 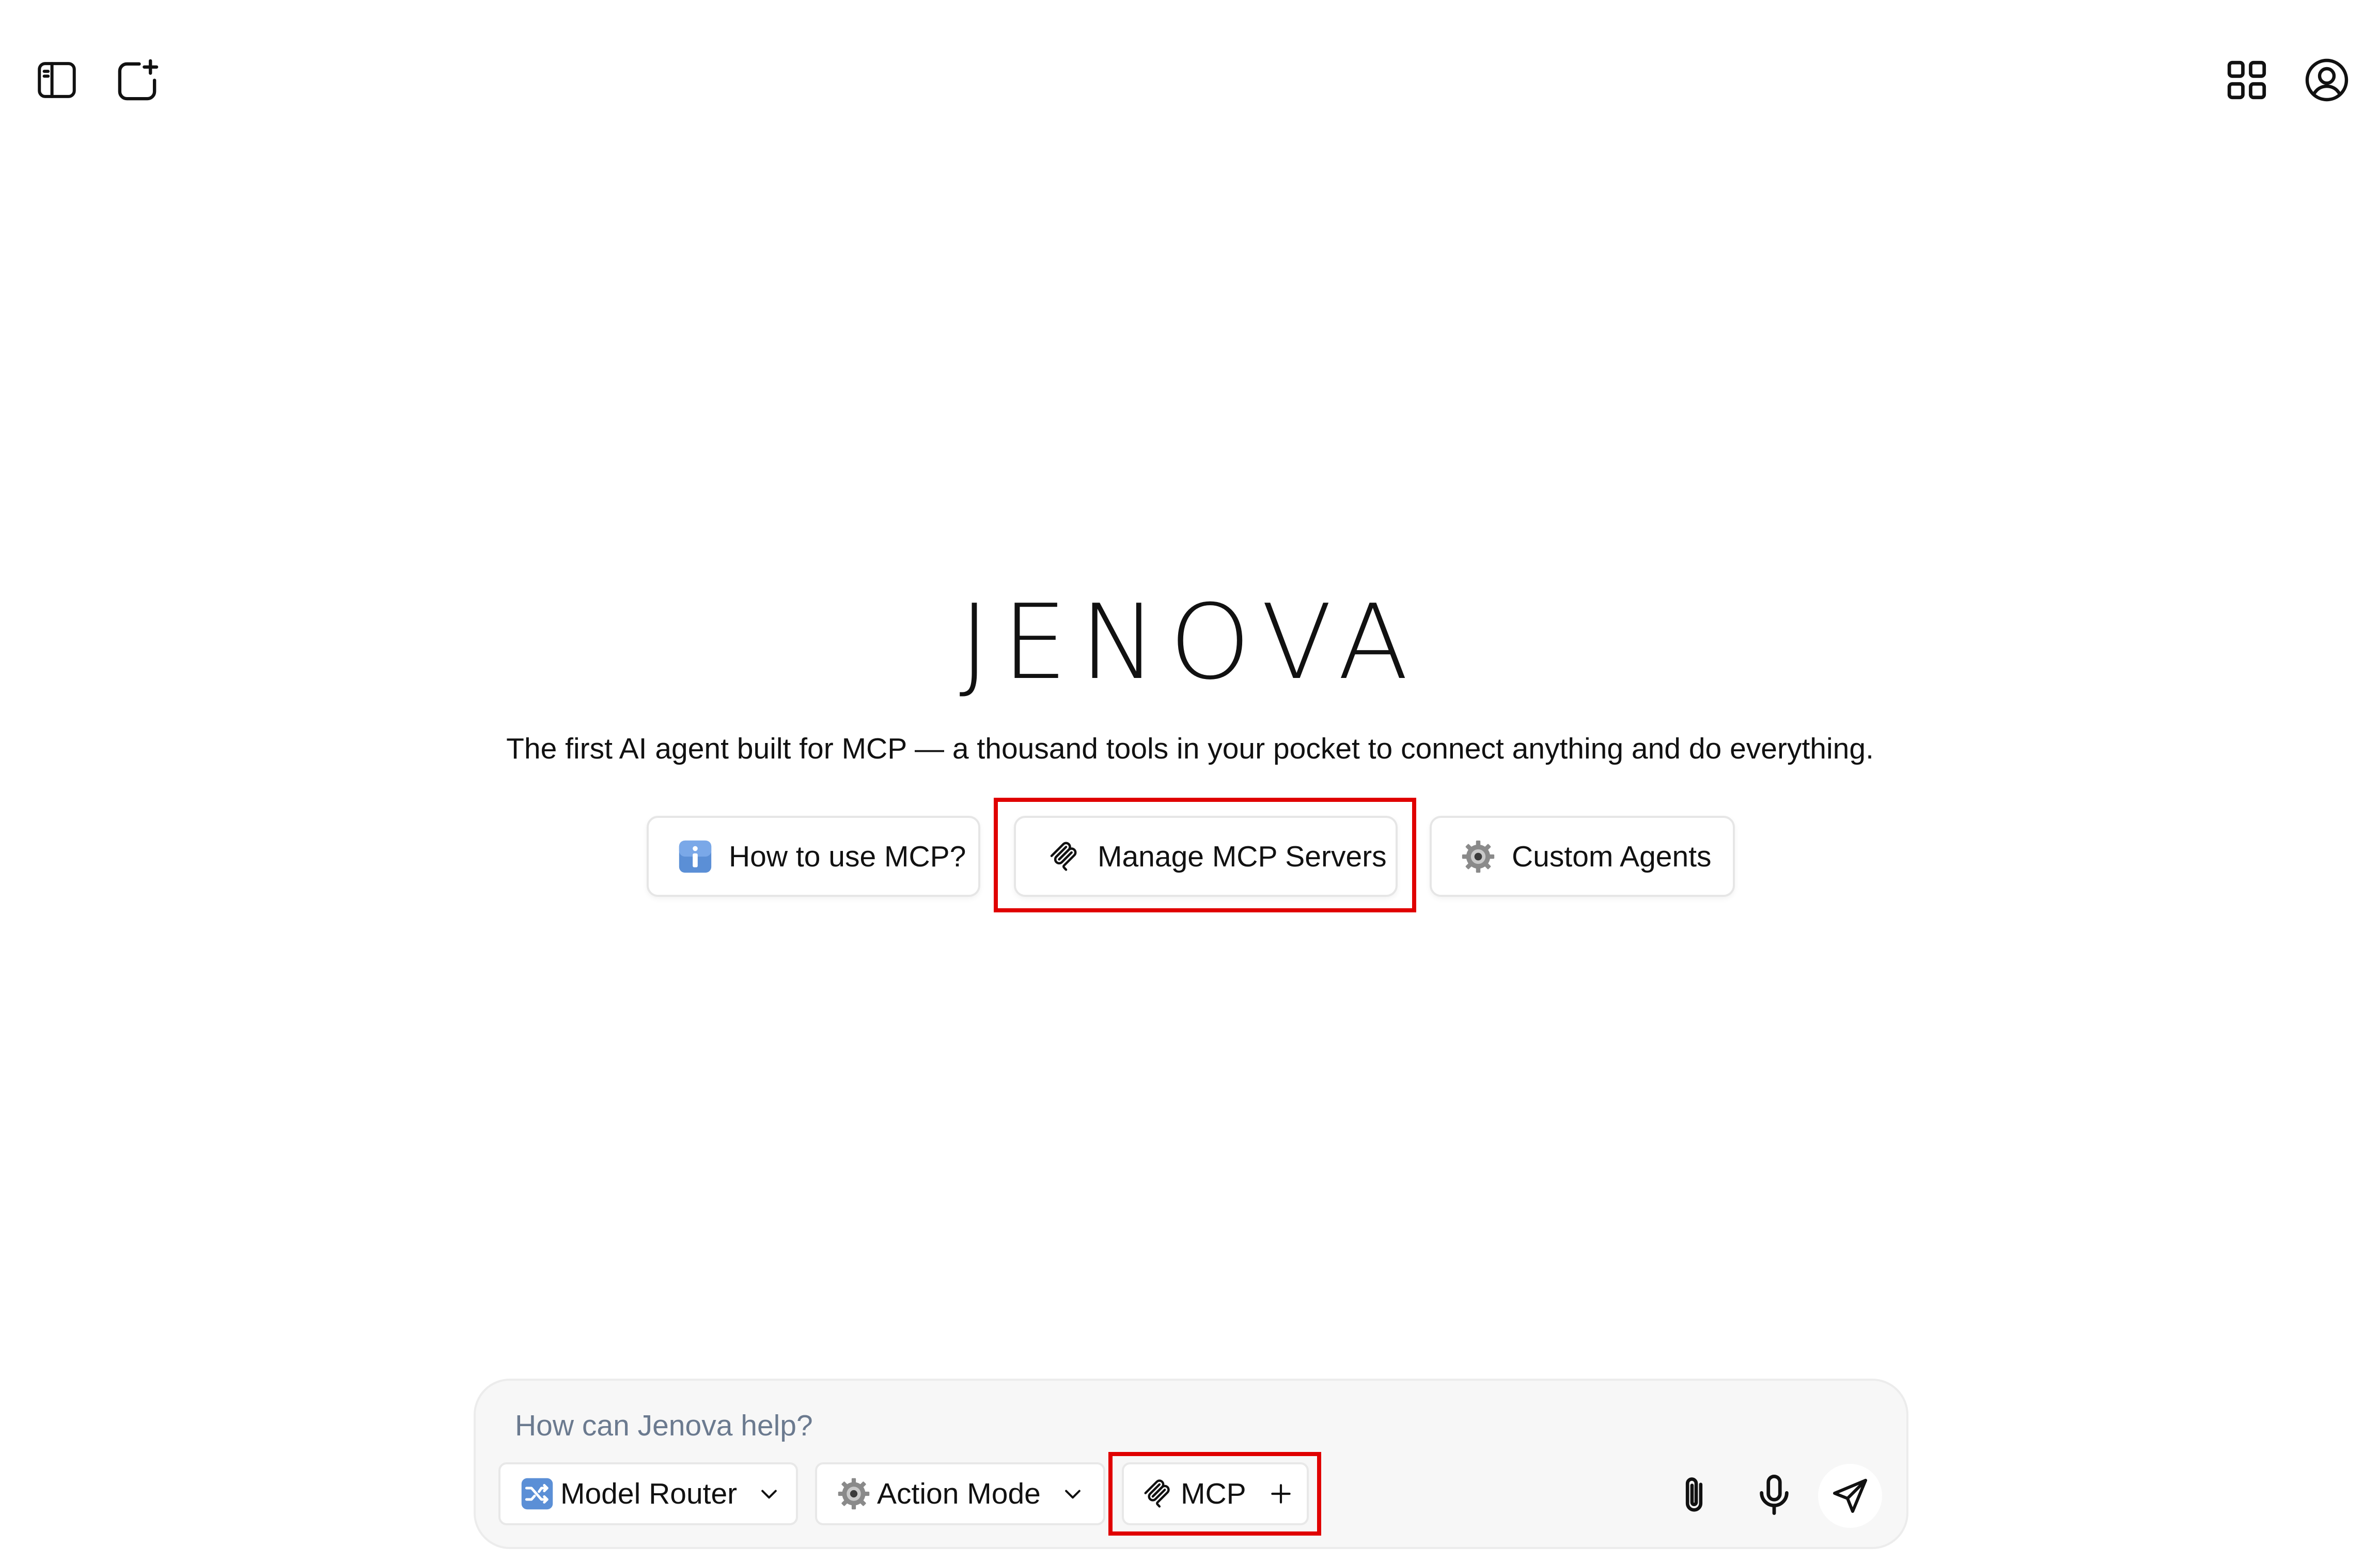 I want to click on mcp-button: MCP, so click(x=1215, y=1493).